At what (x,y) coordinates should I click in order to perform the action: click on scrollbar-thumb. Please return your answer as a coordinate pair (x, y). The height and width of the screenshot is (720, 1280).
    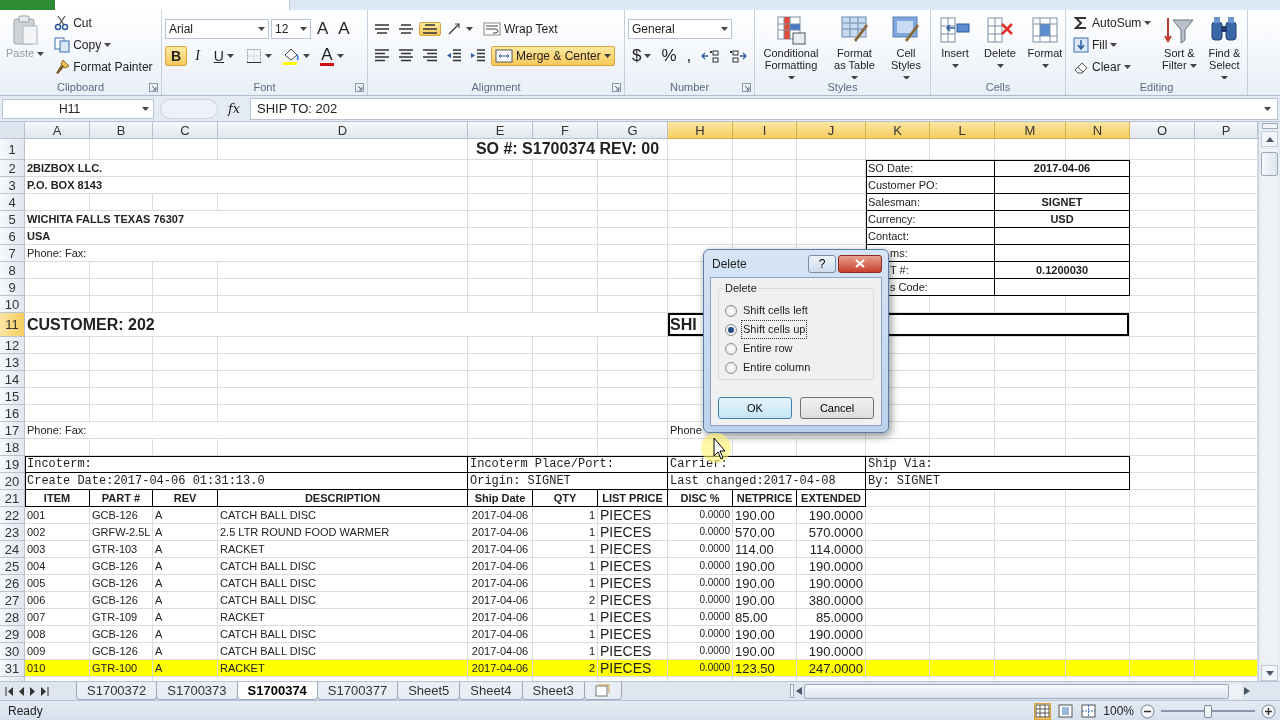
    Looking at the image, I should click on (1269, 164).